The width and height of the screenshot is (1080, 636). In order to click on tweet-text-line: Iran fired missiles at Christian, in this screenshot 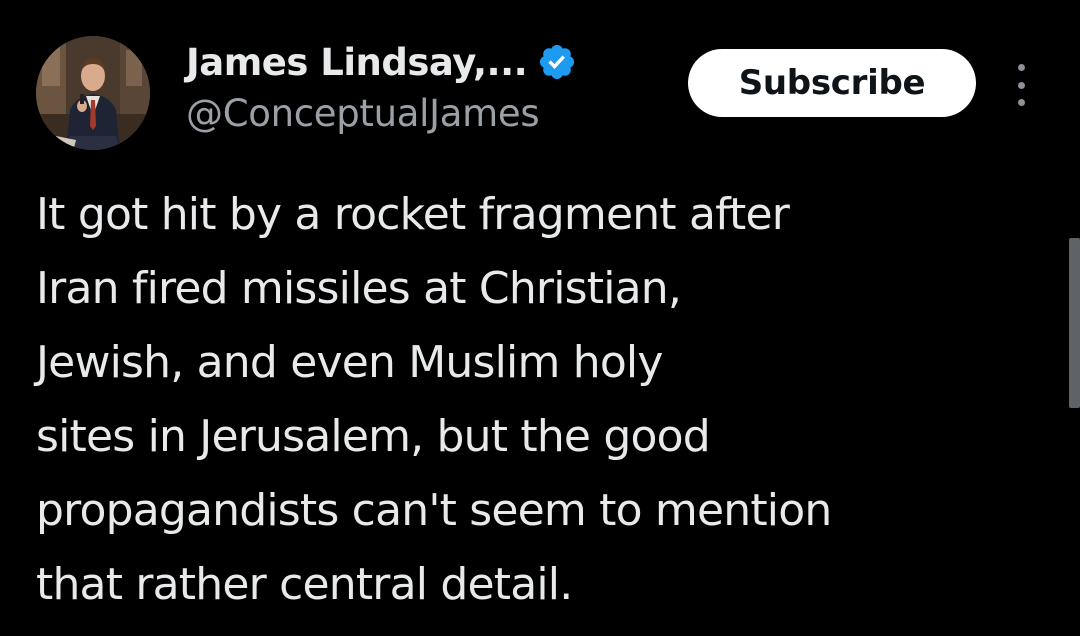, I will do `click(359, 288)`.